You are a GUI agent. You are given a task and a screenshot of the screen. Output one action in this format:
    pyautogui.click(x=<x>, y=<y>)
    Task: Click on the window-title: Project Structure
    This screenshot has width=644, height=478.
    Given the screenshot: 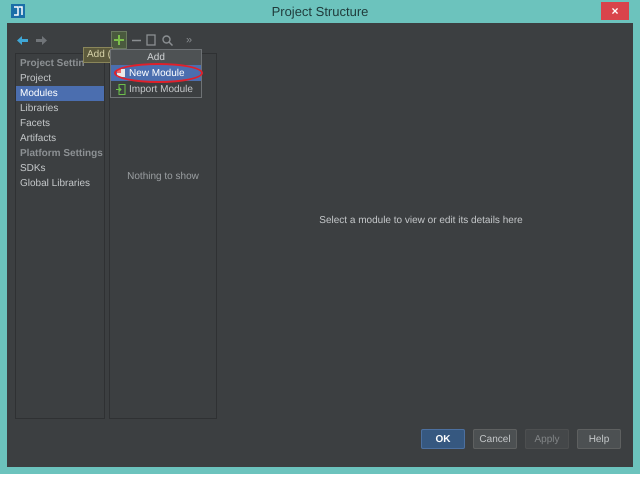 What is the action you would take?
    pyautogui.click(x=320, y=11)
    